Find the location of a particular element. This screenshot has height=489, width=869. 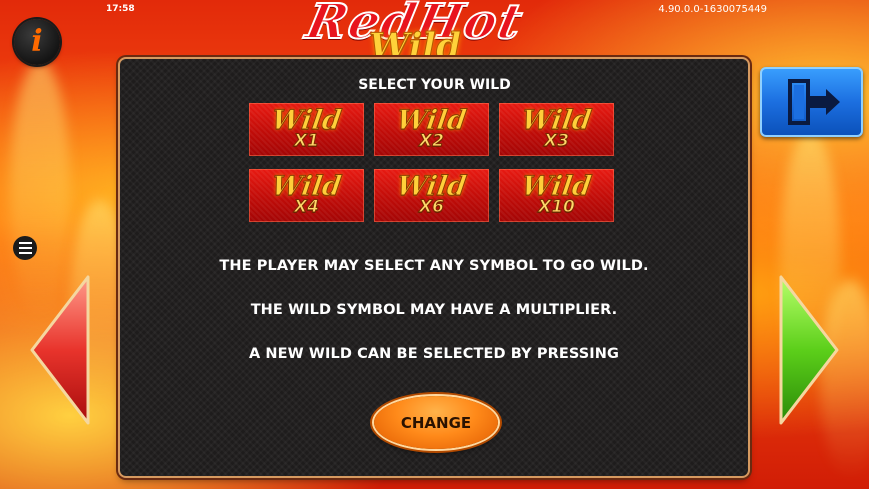

wild-option-x4: Wild X4 is located at coordinates (306, 195).